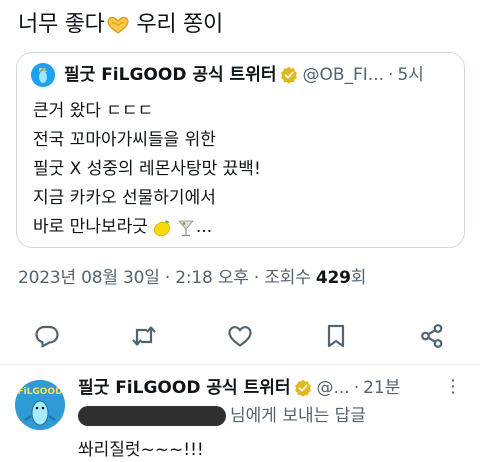  What do you see at coordinates (61, 24) in the screenshot?
I see `tweet-text-before: 너무 좋다` at bounding box center [61, 24].